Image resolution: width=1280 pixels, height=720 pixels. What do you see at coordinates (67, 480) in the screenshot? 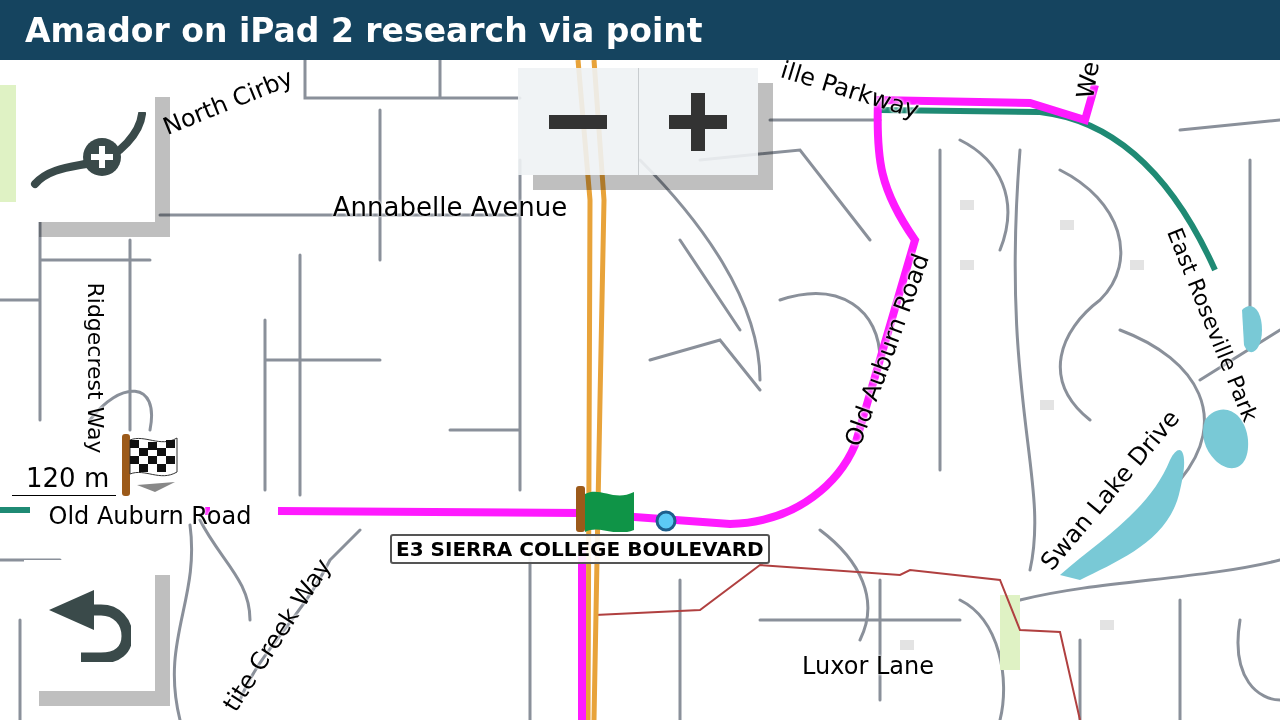
I see `scale-text: 120 m` at bounding box center [67, 480].